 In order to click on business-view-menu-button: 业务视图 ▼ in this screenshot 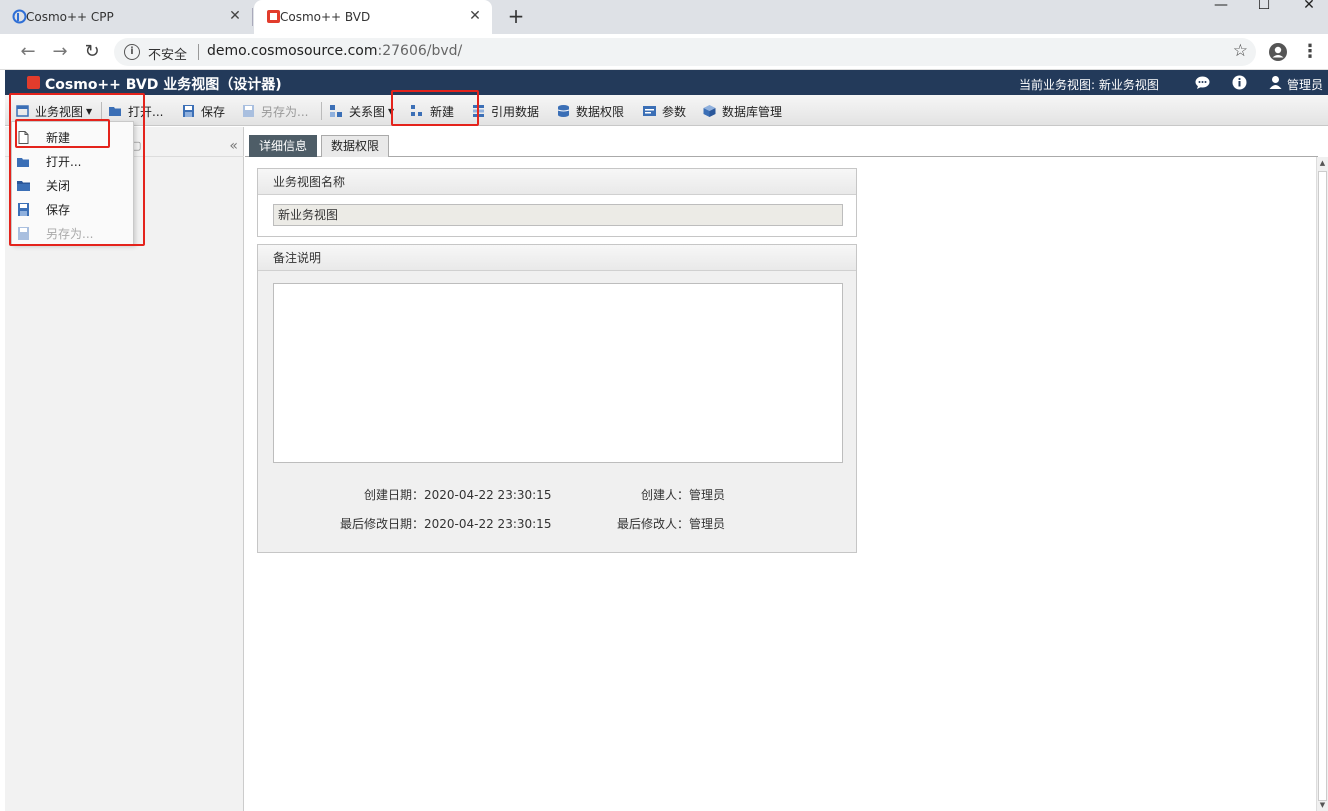, I will do `click(54, 111)`.